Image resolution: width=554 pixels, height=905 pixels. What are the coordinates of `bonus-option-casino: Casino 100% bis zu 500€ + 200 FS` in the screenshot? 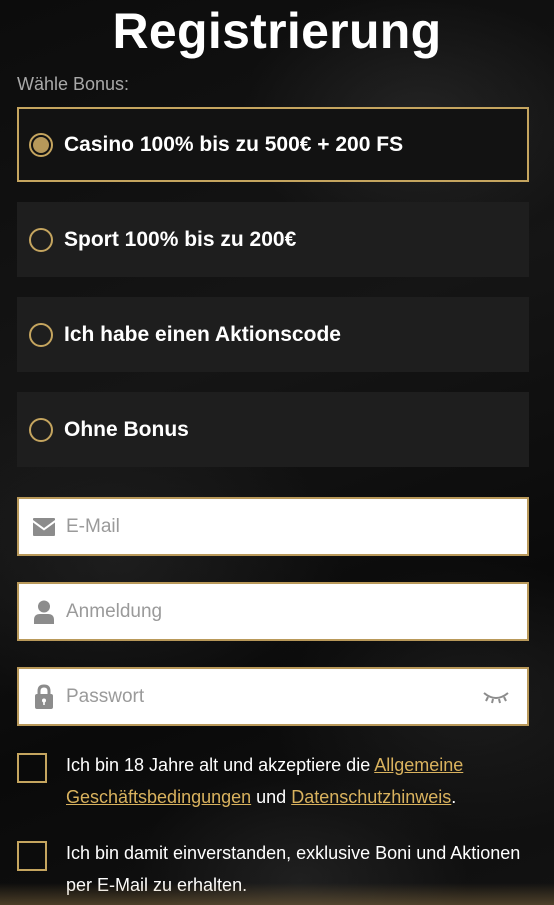 It's located at (273, 144).